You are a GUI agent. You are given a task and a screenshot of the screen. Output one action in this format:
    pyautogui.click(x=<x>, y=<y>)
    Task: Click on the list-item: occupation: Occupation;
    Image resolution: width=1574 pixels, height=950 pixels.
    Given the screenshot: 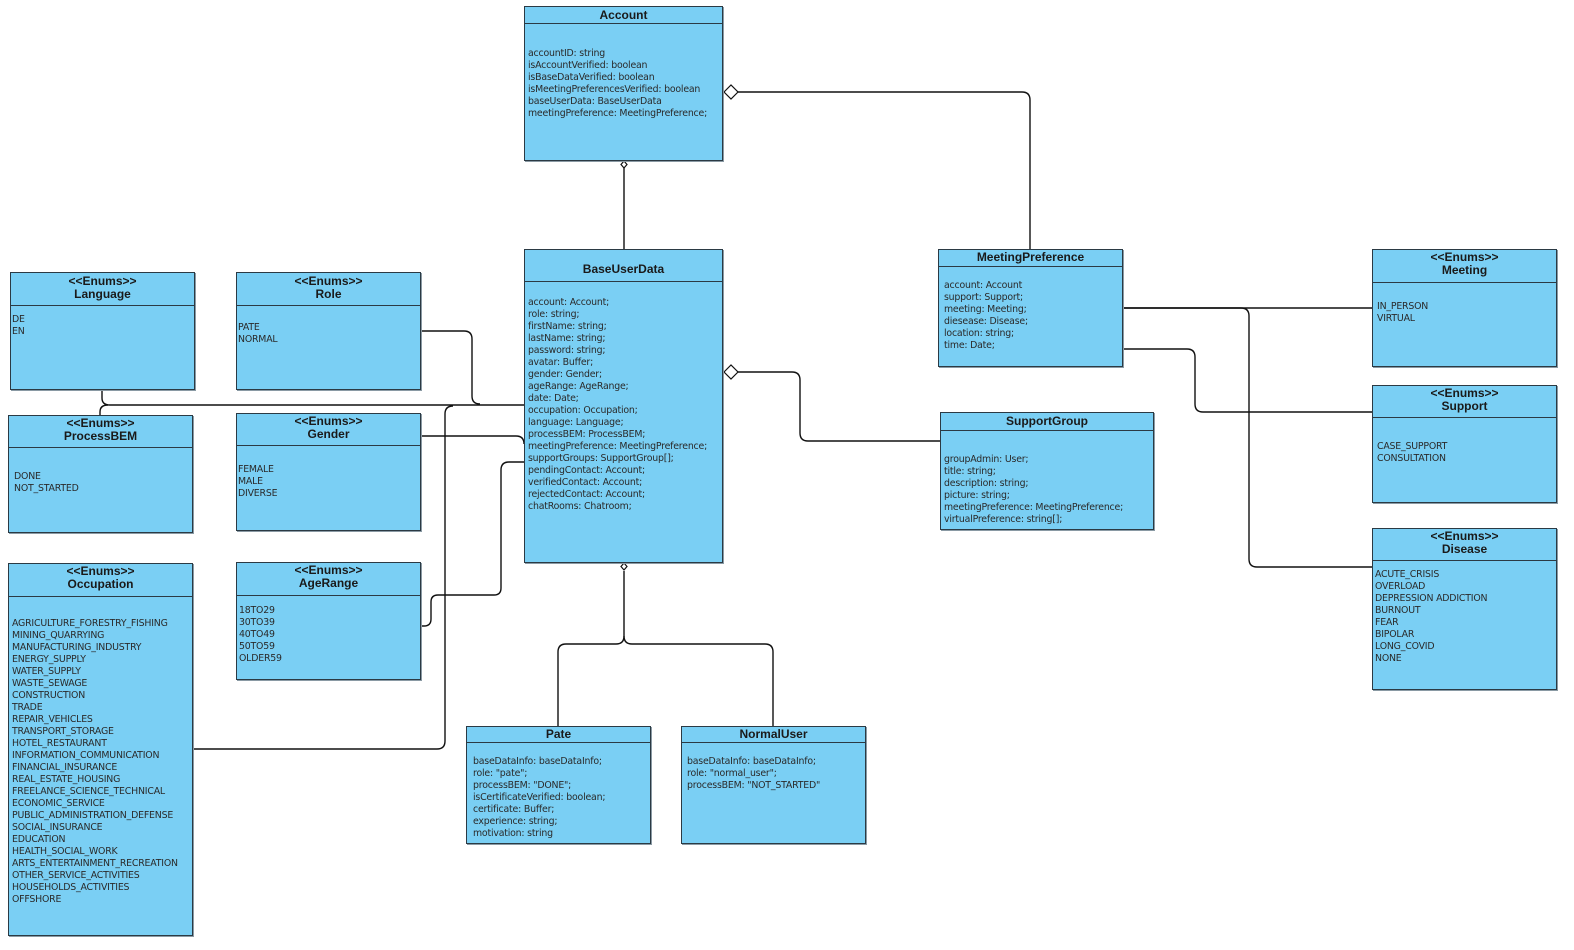 What is the action you would take?
    pyautogui.click(x=583, y=410)
    